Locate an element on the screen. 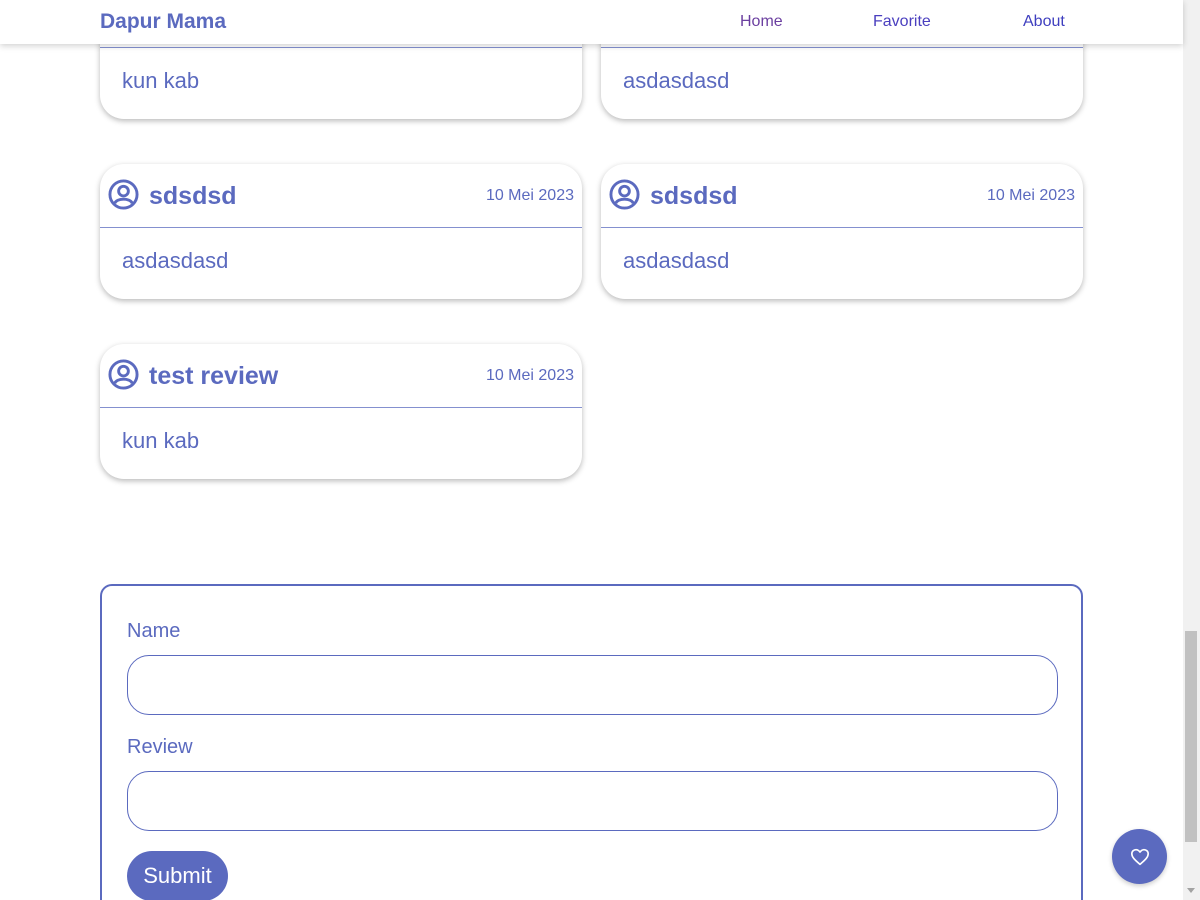  name-label: Name is located at coordinates (154, 631).